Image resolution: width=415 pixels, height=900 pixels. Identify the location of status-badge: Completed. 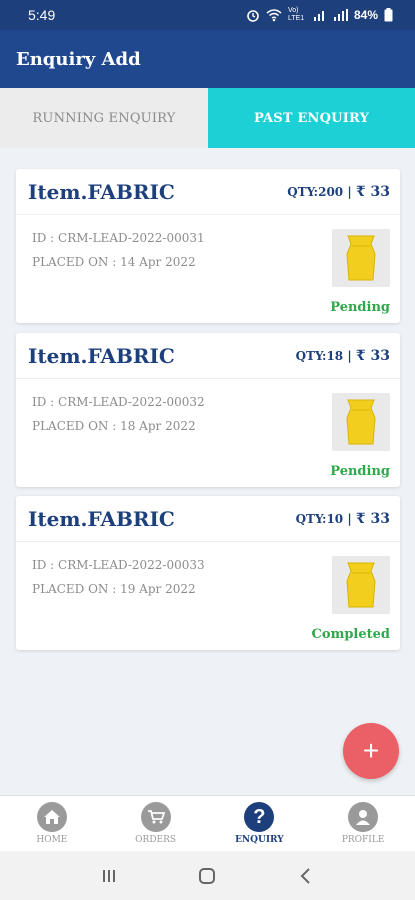
(350, 634).